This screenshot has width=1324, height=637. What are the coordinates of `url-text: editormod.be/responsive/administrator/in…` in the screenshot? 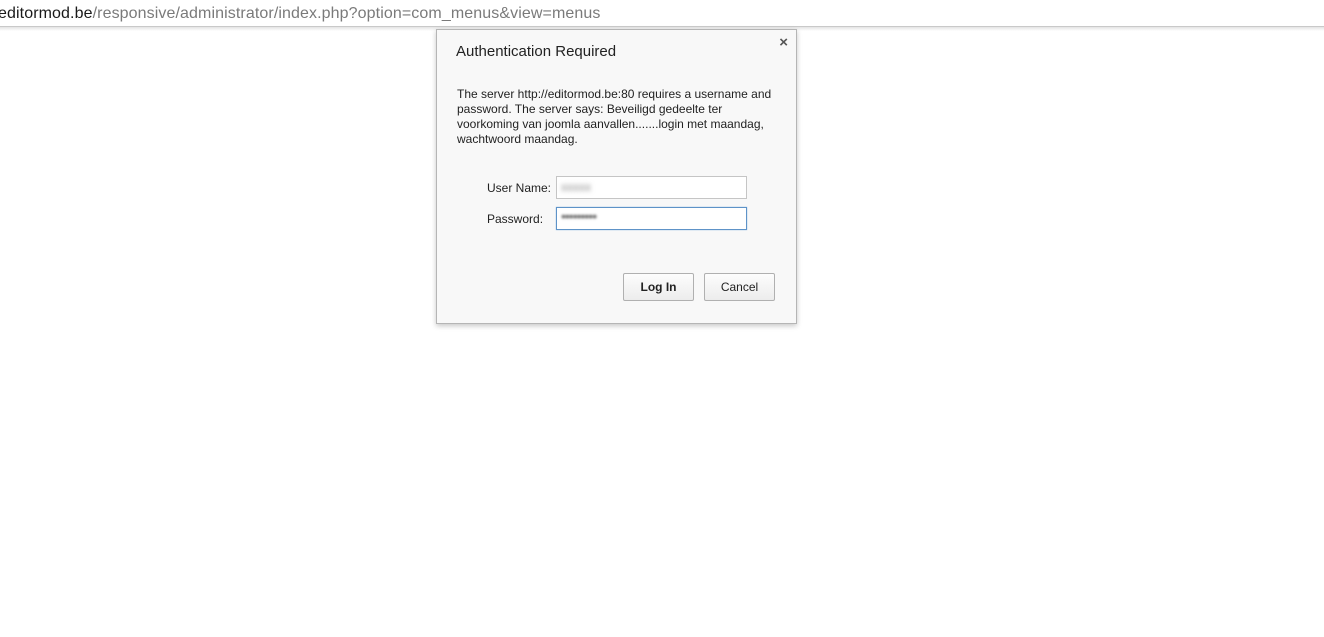 It's located at (300, 14).